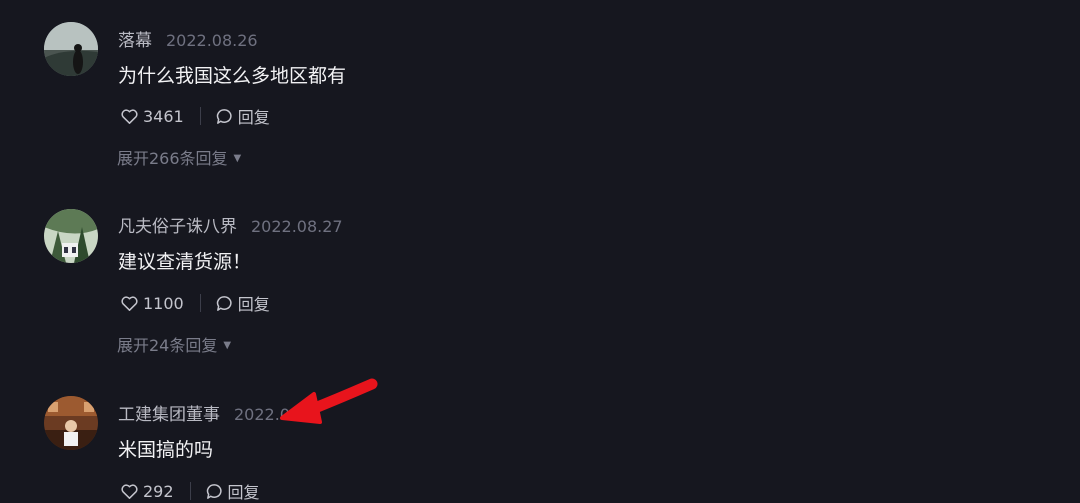 This screenshot has width=1080, height=503. What do you see at coordinates (163, 303) in the screenshot?
I see `like-count: 1100` at bounding box center [163, 303].